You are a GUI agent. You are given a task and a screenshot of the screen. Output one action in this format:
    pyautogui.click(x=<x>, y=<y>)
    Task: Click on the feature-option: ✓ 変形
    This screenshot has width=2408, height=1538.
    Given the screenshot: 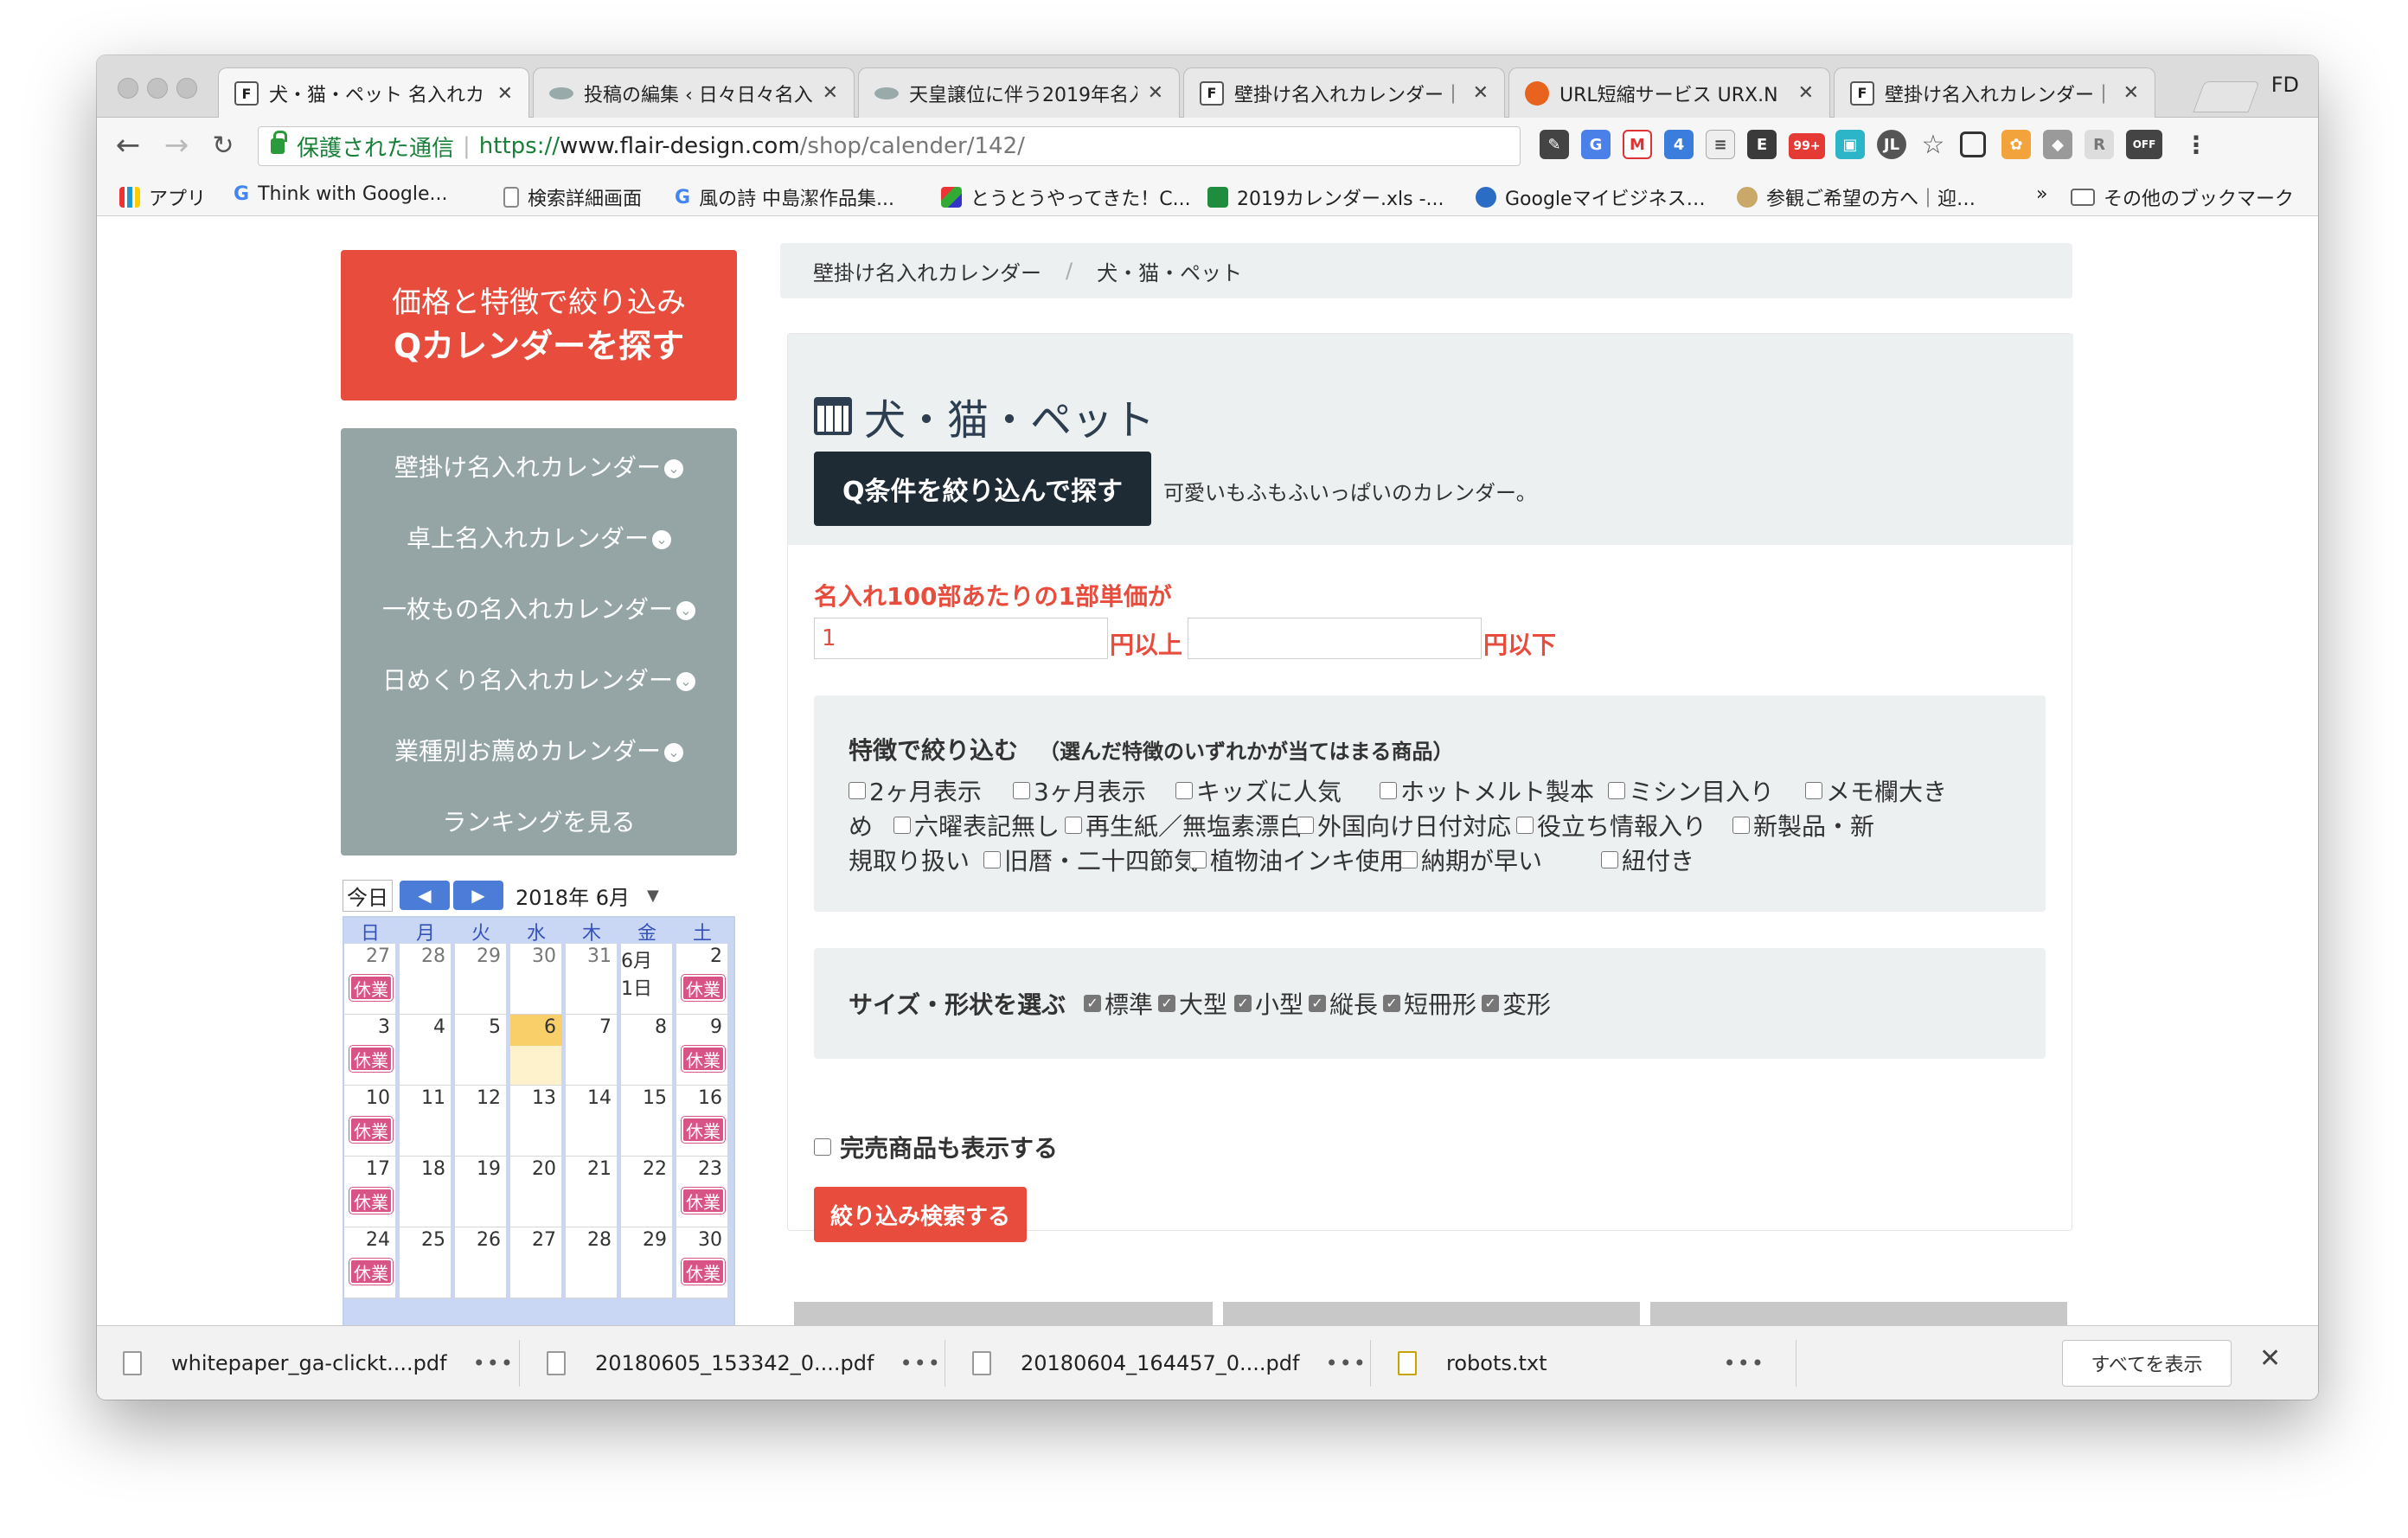 What is the action you would take?
    pyautogui.click(x=1516, y=1004)
    